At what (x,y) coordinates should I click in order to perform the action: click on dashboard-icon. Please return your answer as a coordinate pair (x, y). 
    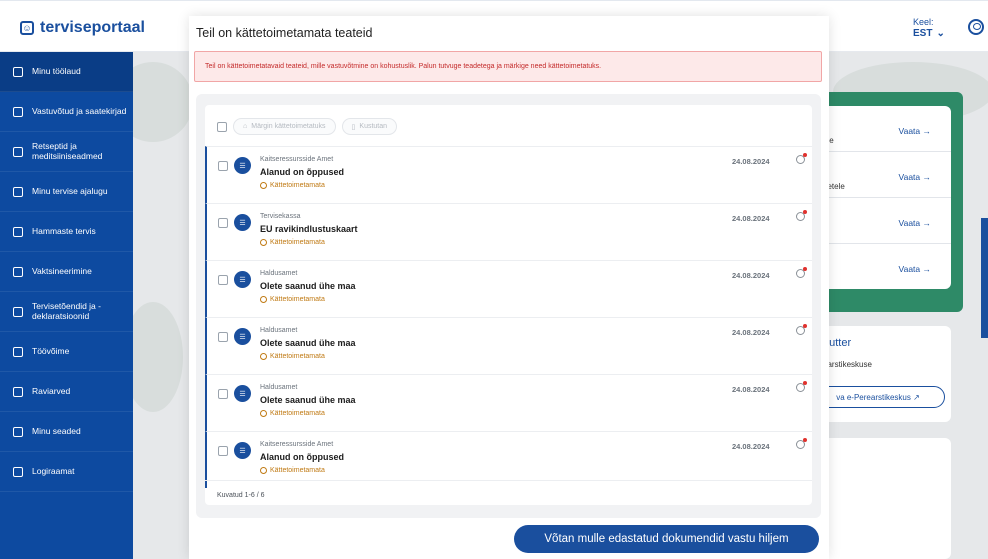
    Looking at the image, I should click on (18, 71).